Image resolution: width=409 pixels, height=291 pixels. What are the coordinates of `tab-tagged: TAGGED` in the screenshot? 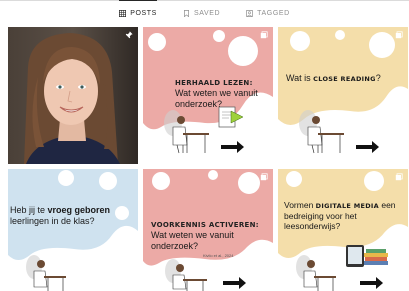 It's located at (268, 13).